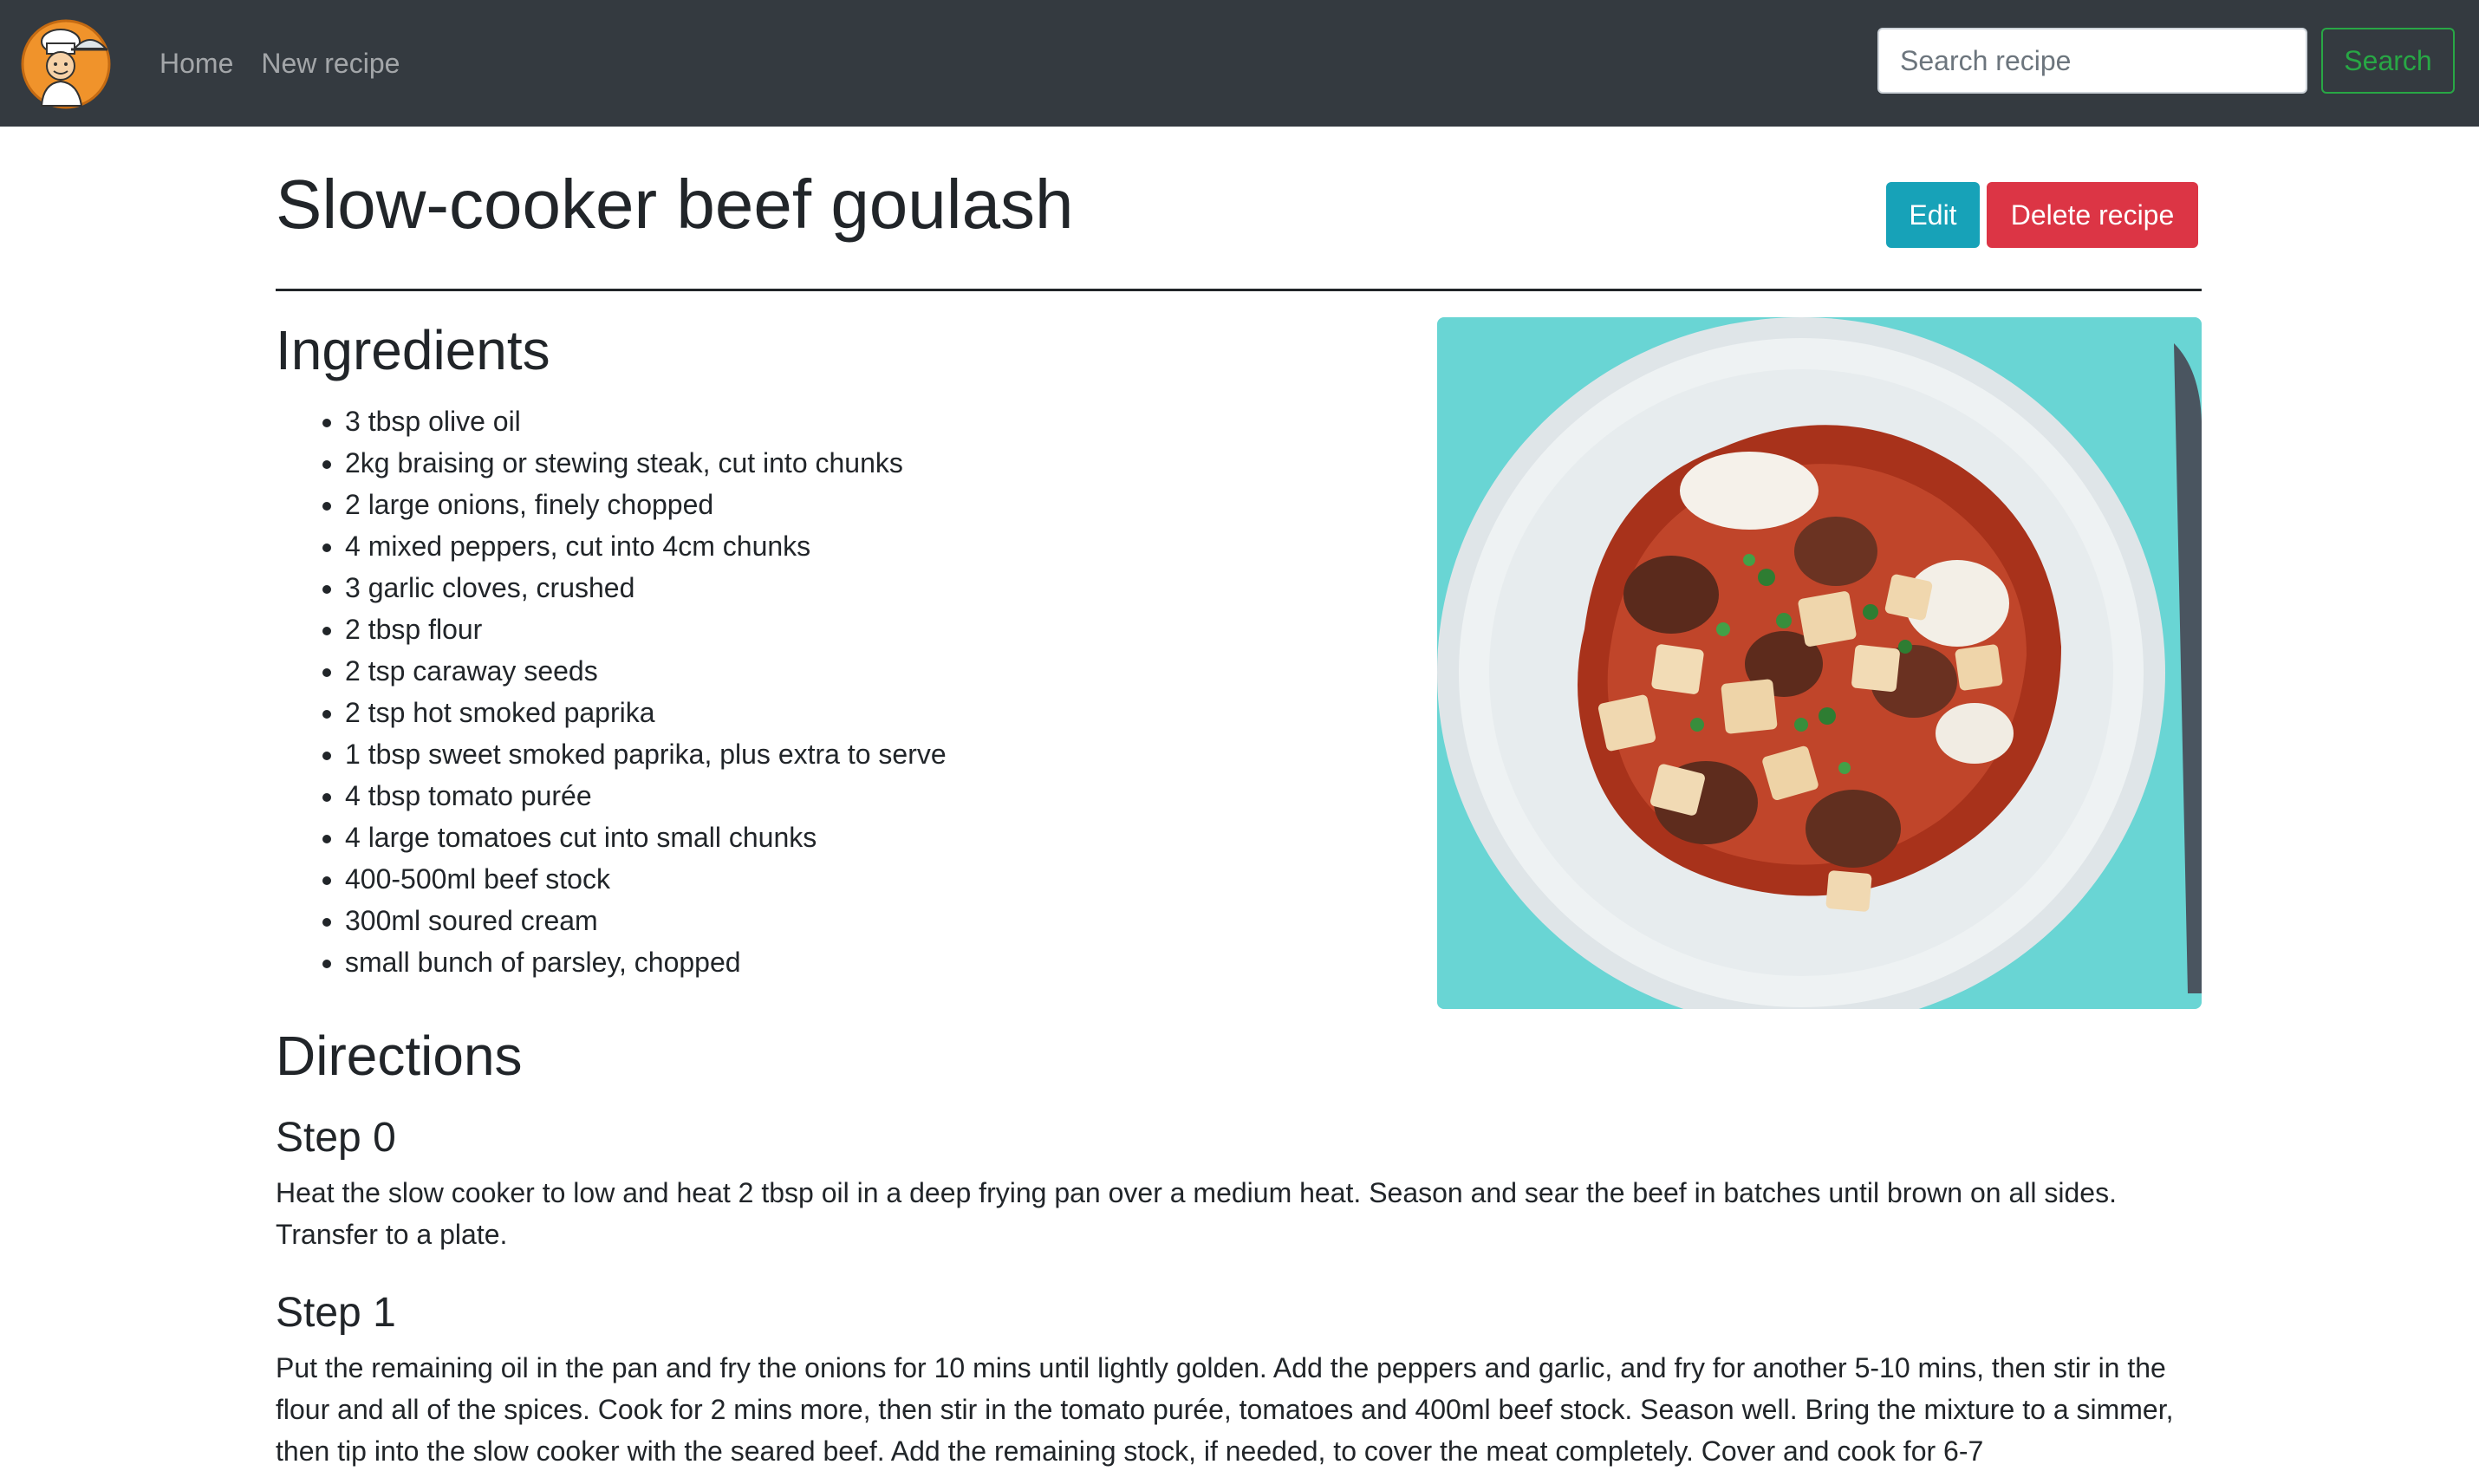  Describe the element at coordinates (336, 1138) in the screenshot. I see `step-title: Step 0` at that location.